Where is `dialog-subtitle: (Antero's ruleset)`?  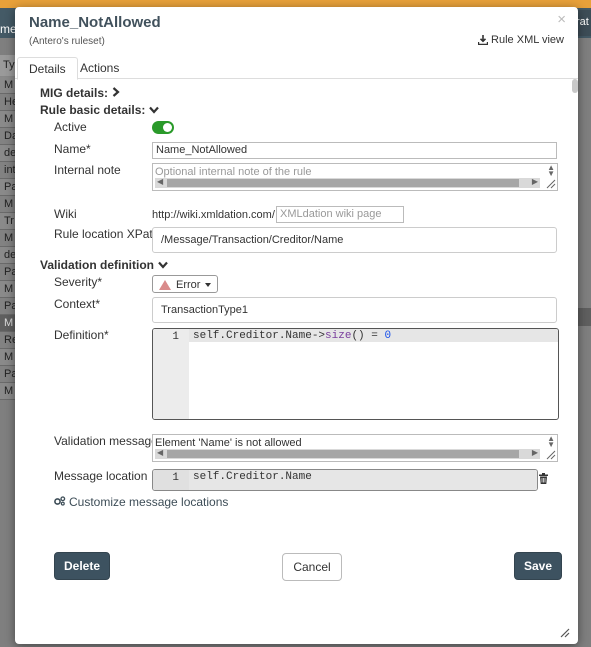 dialog-subtitle: (Antero's ruleset) is located at coordinates (67, 41).